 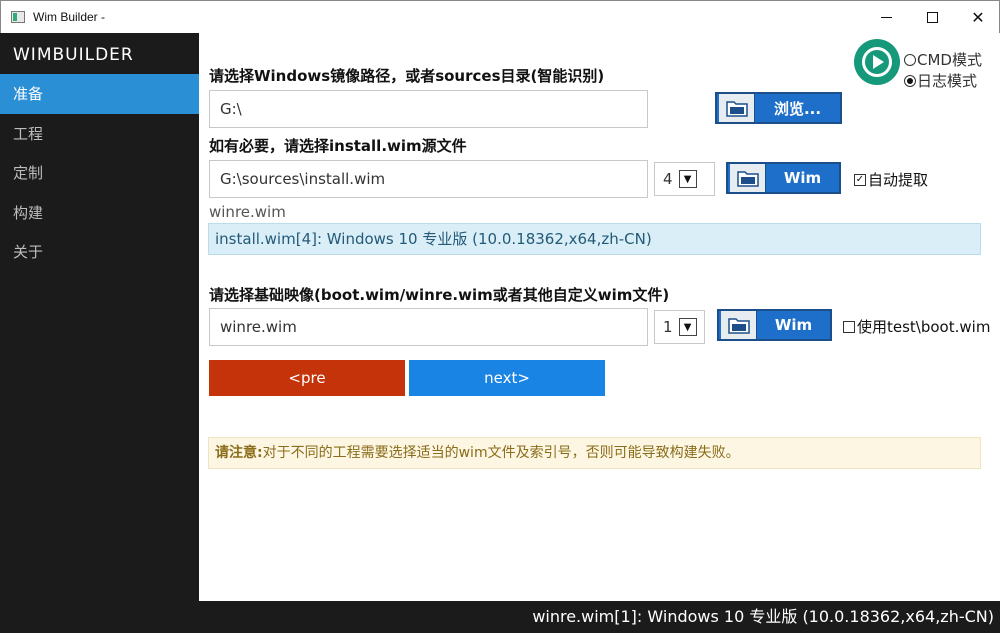 What do you see at coordinates (860, 179) in the screenshot?
I see `checkbox-checked-icon: ✓` at bounding box center [860, 179].